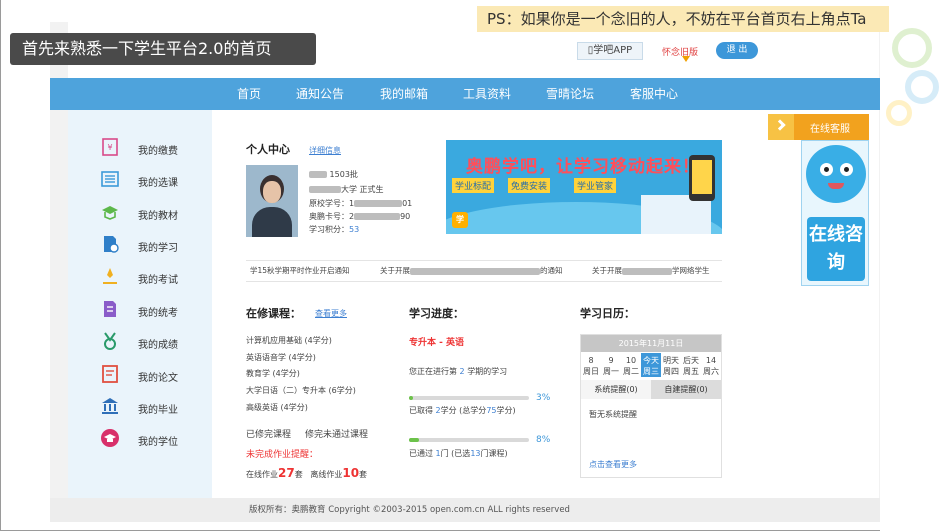 The width and height of the screenshot is (943, 531). What do you see at coordinates (334, 229) in the screenshot?
I see `profile-points: 学习积分：53` at bounding box center [334, 229].